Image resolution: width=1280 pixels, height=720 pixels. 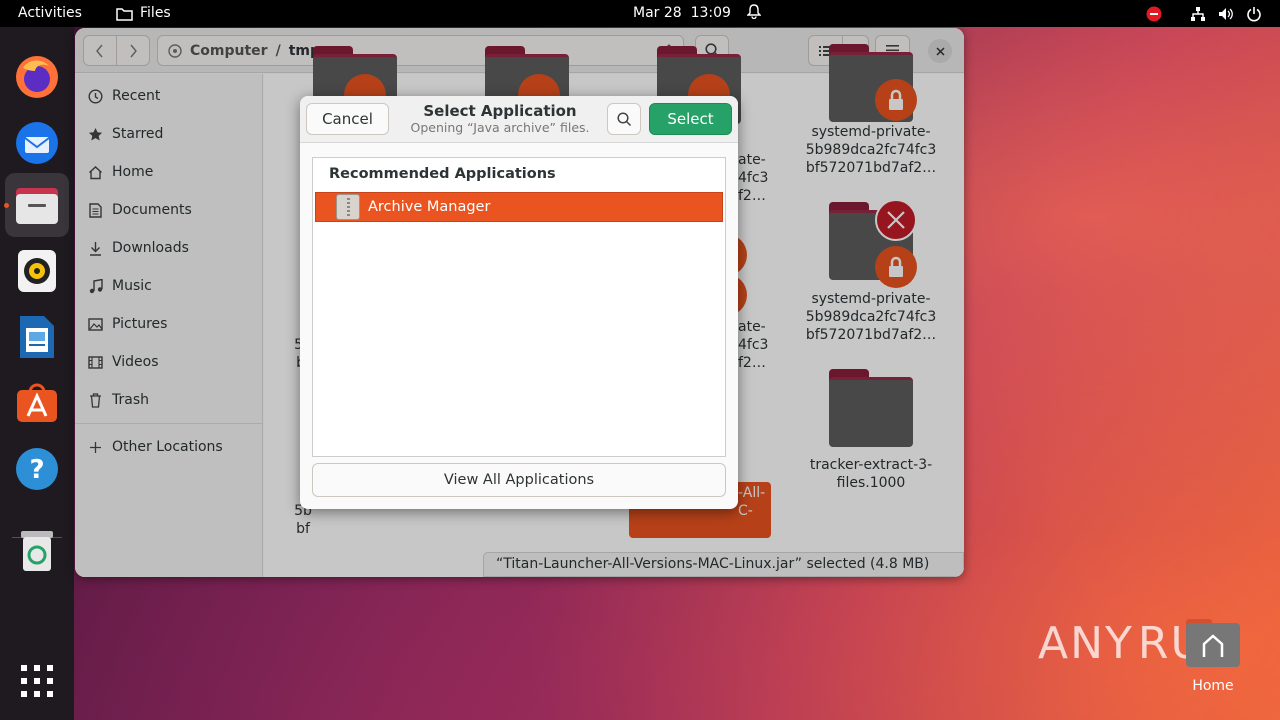 What do you see at coordinates (754, 12) in the screenshot?
I see `bell-icon` at bounding box center [754, 12].